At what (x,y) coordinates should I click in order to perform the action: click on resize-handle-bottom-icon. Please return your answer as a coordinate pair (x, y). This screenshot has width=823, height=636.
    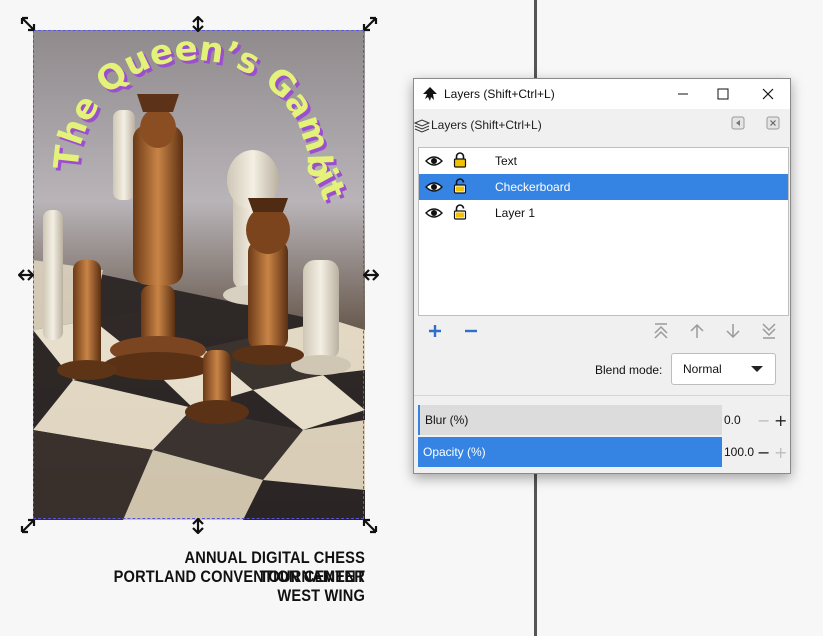
    Looking at the image, I should click on (198, 526).